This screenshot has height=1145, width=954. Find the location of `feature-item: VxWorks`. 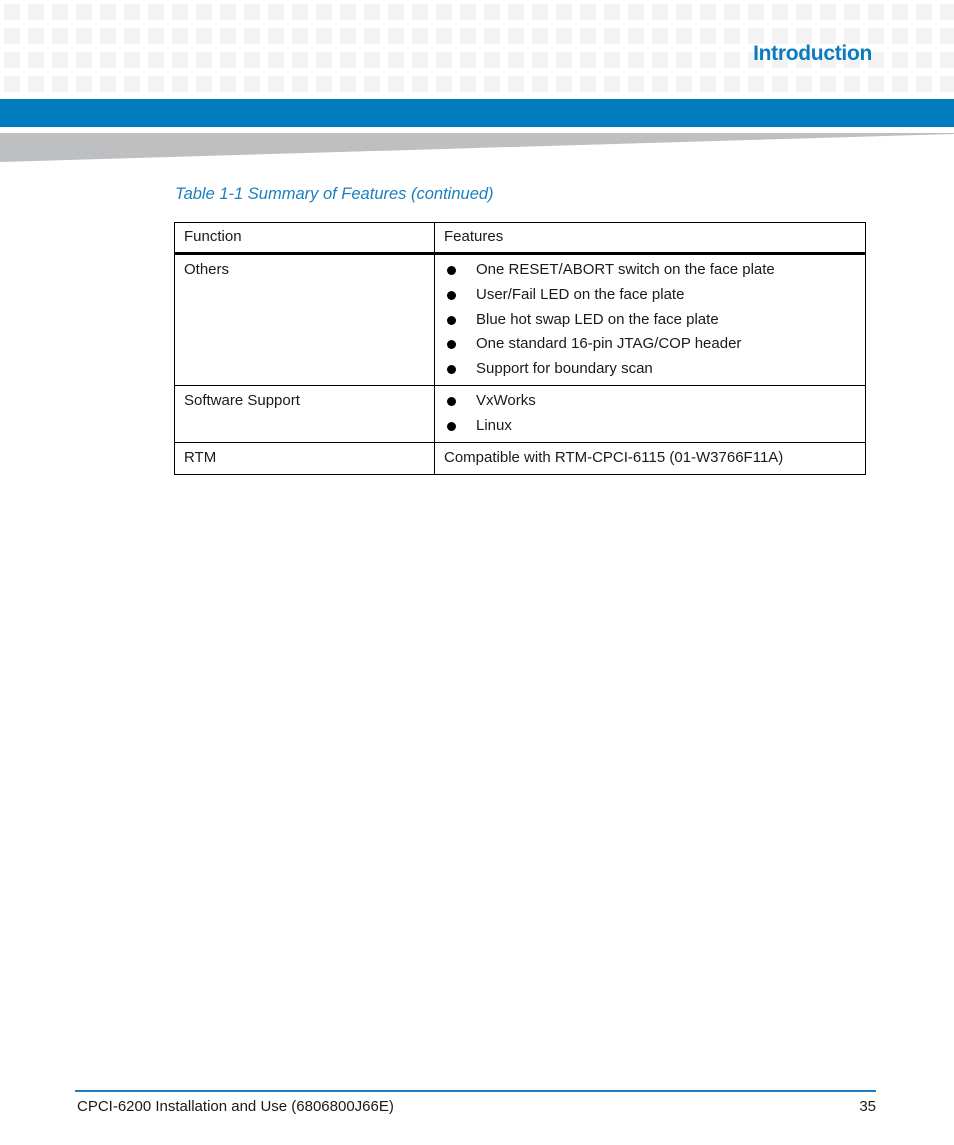

feature-item: VxWorks is located at coordinates (650, 401).